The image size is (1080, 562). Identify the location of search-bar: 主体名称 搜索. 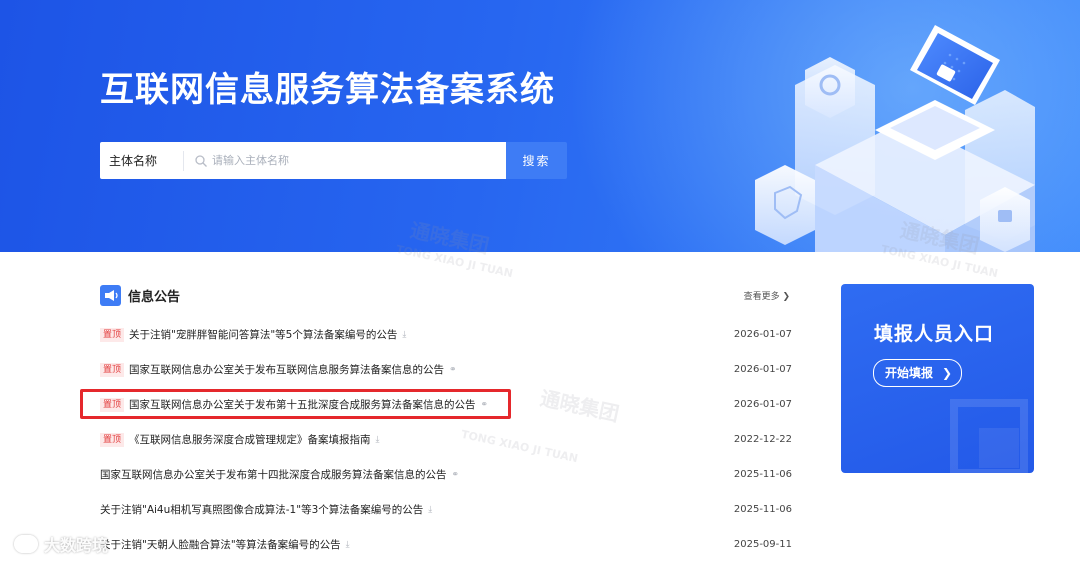
(333, 160).